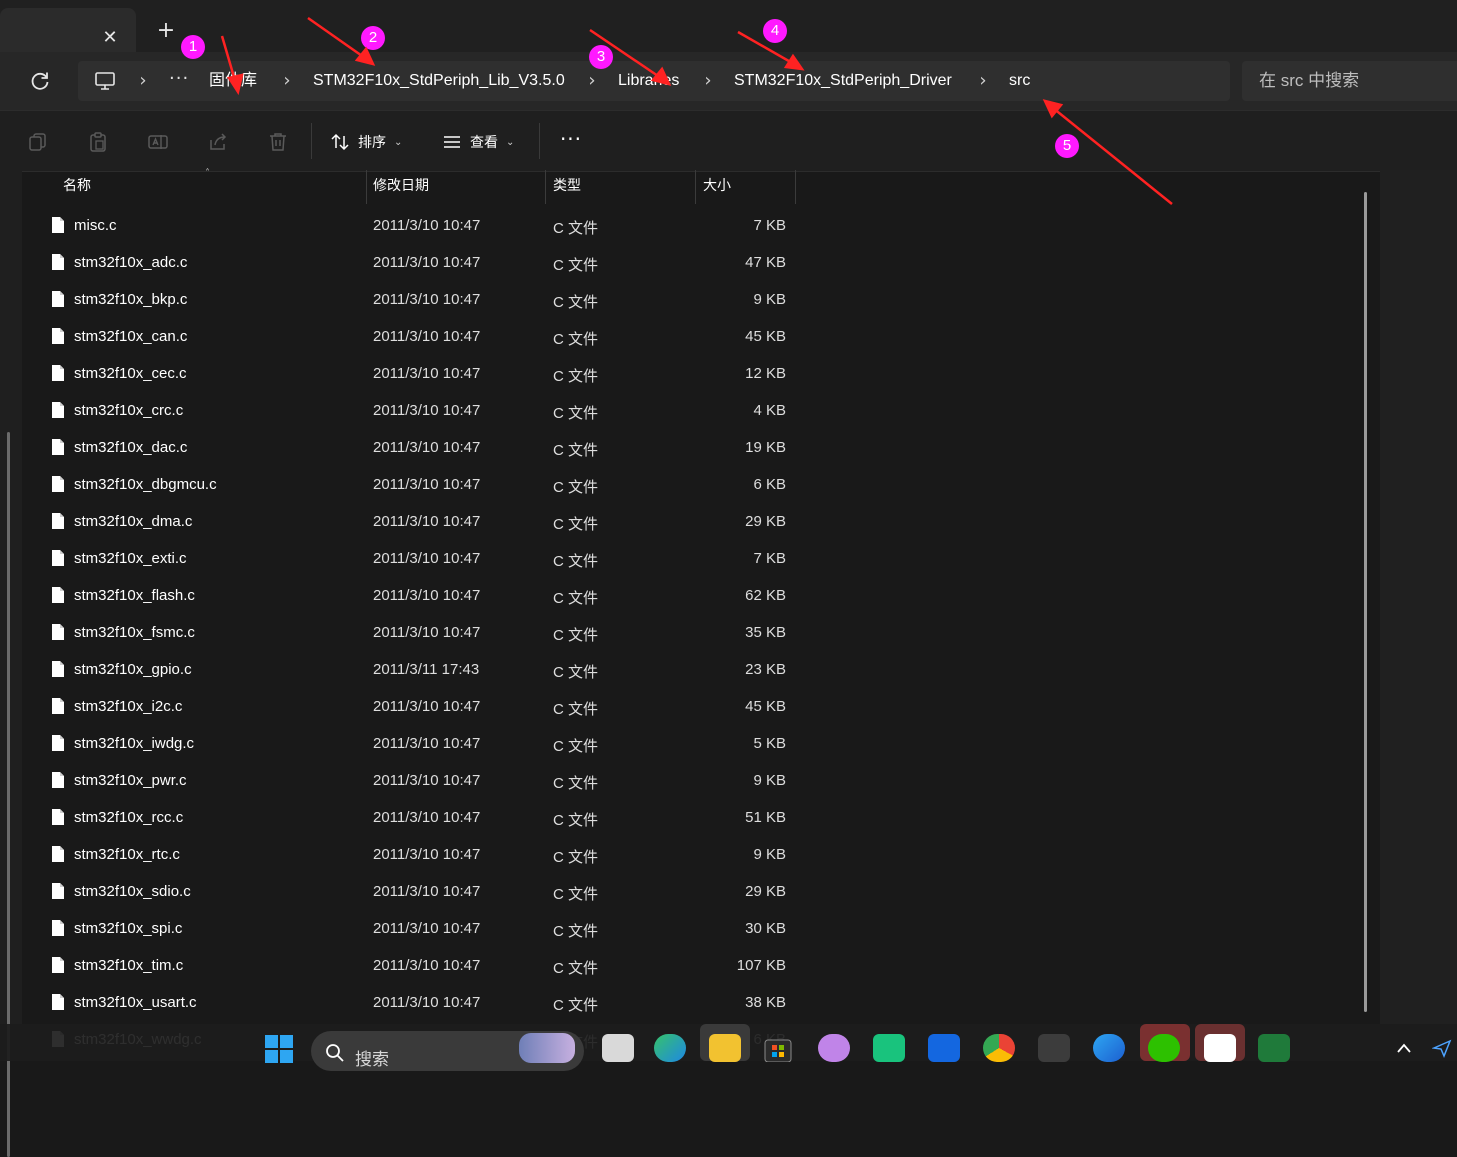  I want to click on file-row: stm32f10x_bkp.c 2011/3/10 10:47 C 文件 9 KB, so click(400, 300).